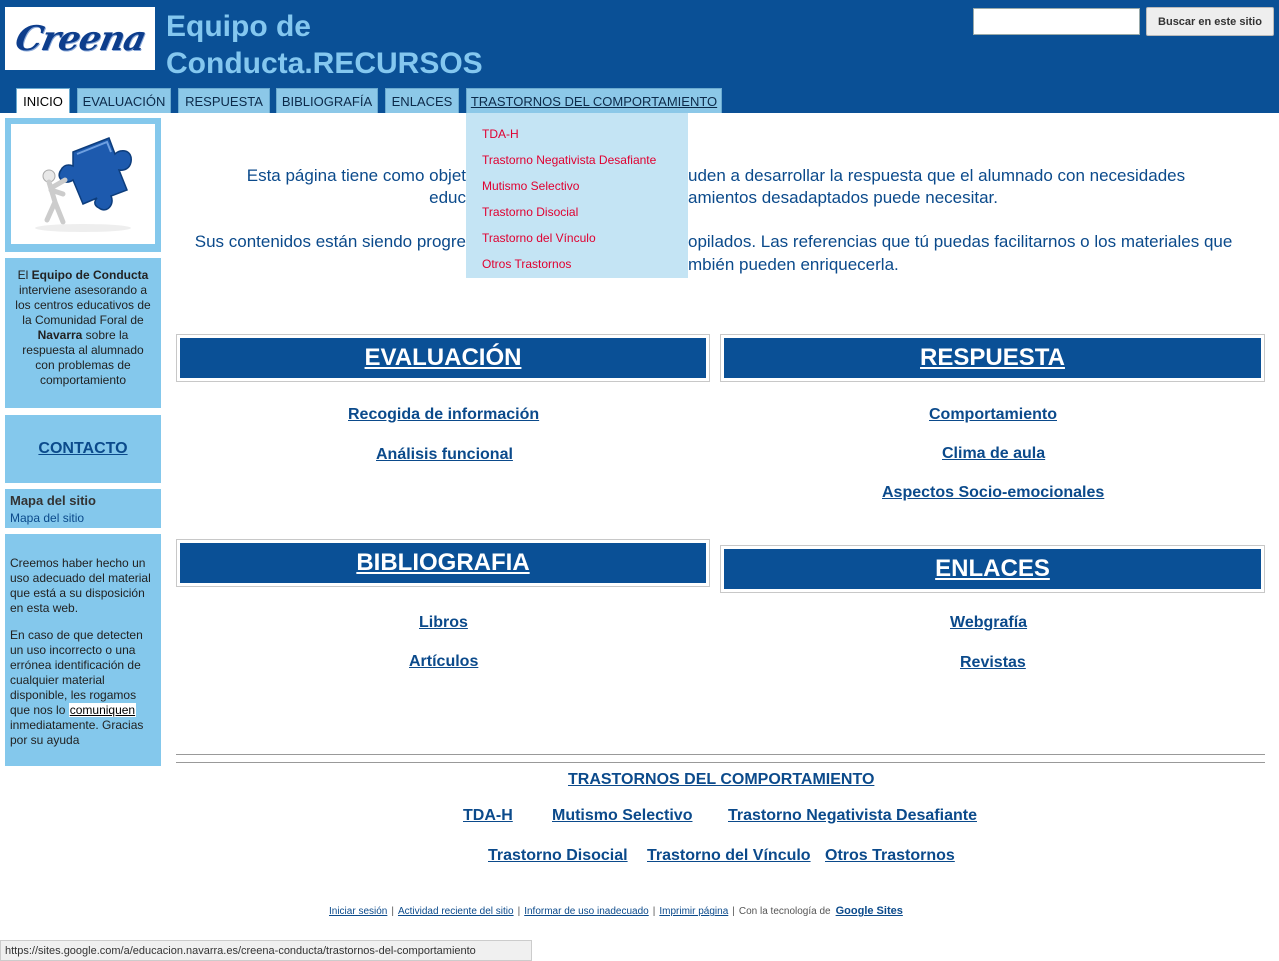 Image resolution: width=1279 pixels, height=961 pixels. Describe the element at coordinates (843, 197) in the screenshot. I see `intro-line2b: amientos desadaptados puede necesitar.` at that location.